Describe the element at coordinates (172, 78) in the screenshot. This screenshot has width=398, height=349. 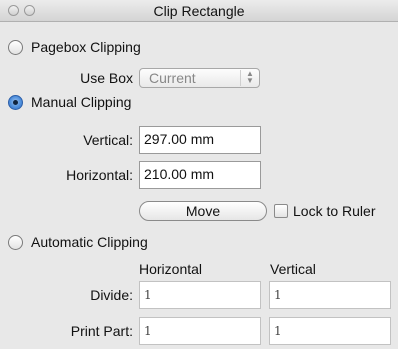
I see `use-box-value: Current` at that location.